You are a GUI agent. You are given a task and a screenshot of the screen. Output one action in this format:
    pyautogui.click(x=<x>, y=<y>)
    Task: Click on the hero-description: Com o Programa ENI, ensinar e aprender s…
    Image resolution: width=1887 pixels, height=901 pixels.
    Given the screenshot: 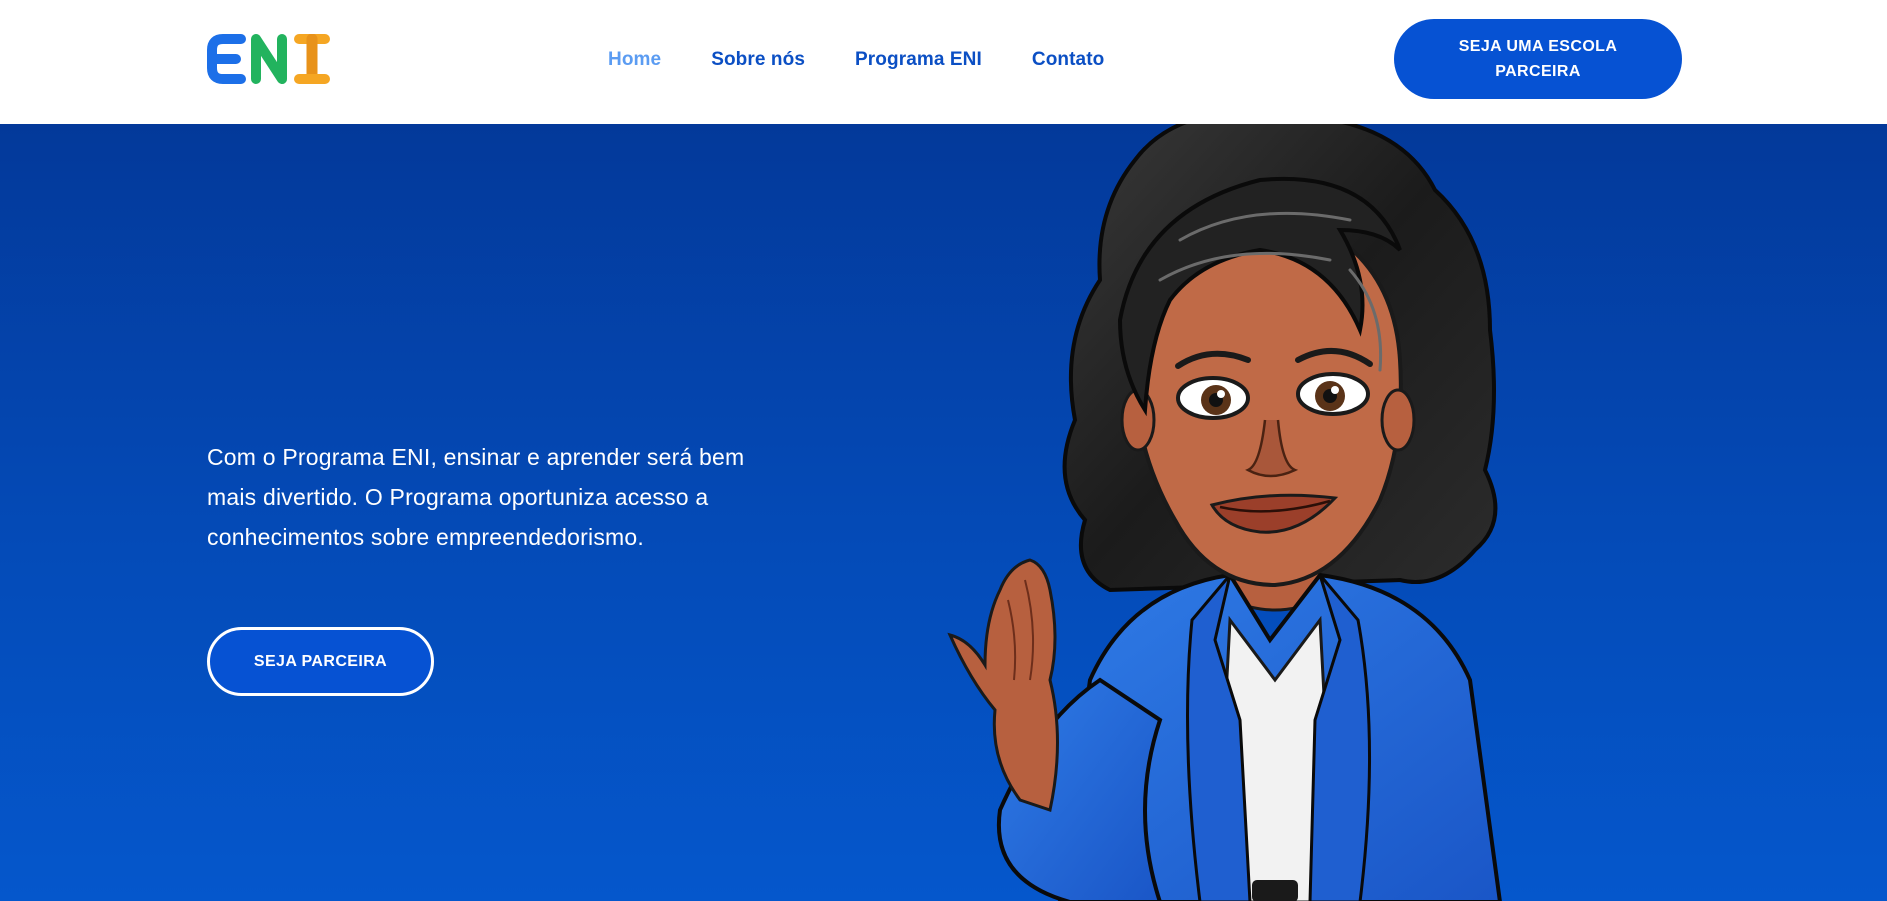 What is the action you would take?
    pyautogui.click(x=476, y=497)
    